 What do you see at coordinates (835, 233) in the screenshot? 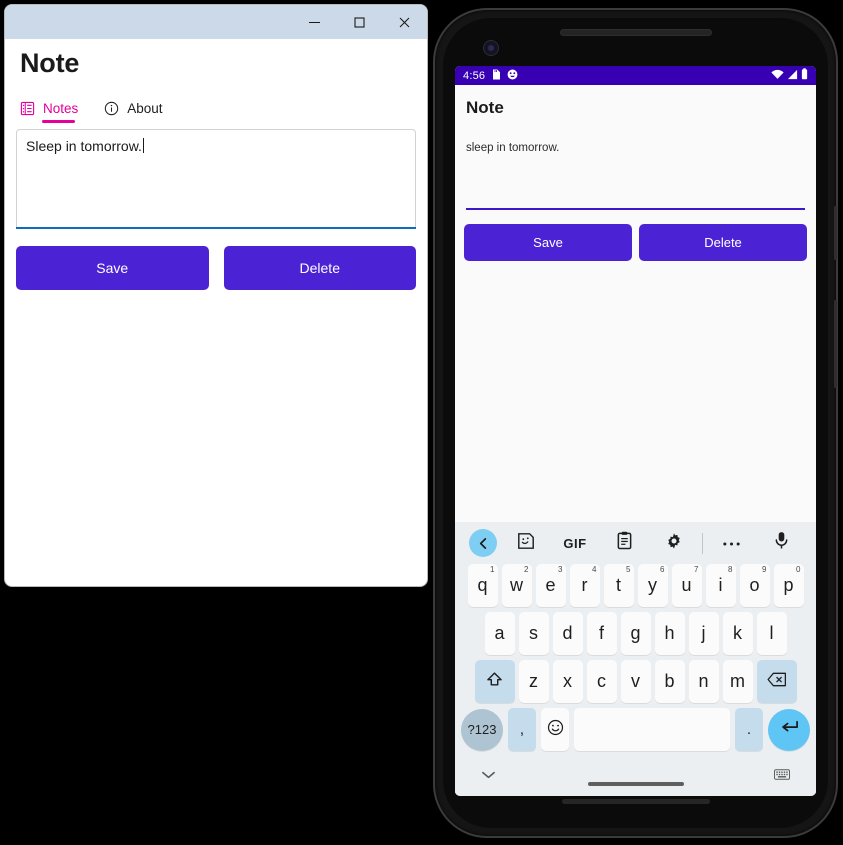
I see `power-button` at bounding box center [835, 233].